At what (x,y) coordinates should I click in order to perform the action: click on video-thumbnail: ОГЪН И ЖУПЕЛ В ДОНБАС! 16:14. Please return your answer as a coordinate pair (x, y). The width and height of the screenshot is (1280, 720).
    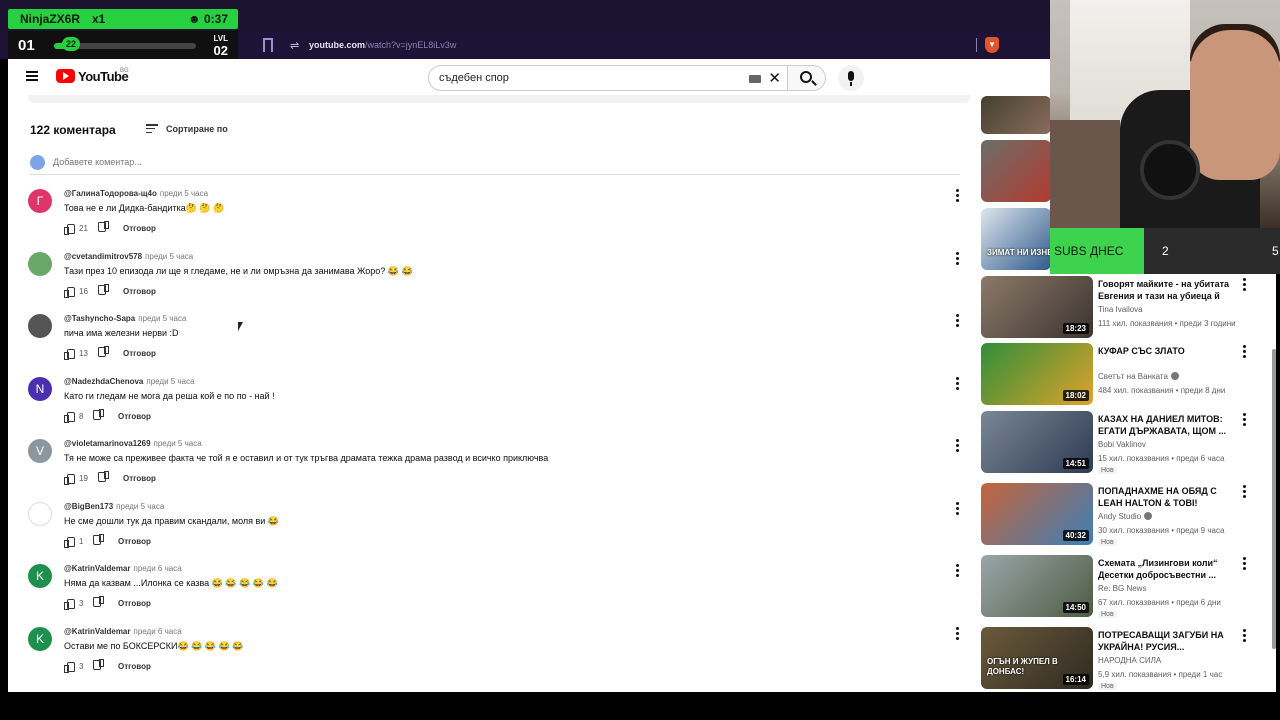
    Looking at the image, I should click on (1037, 658).